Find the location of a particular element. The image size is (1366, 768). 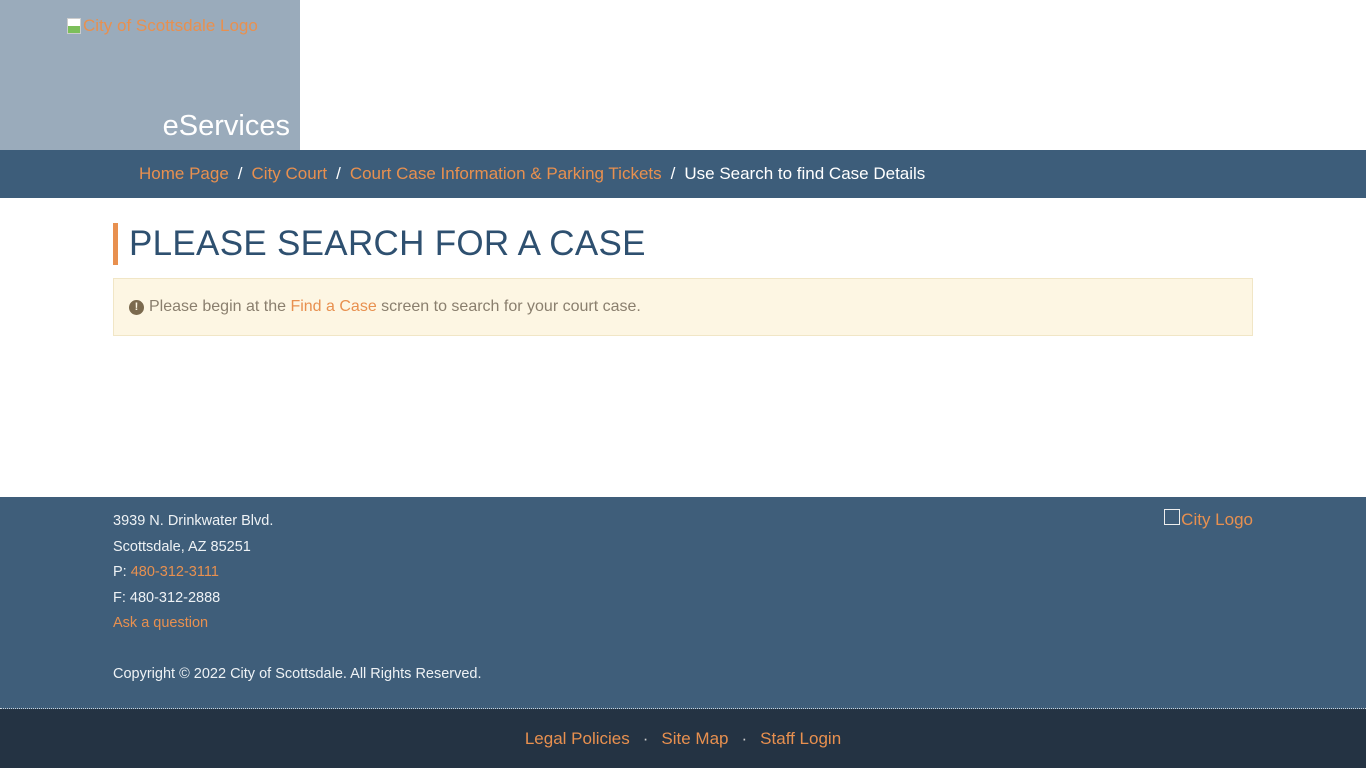

find-a-case-link: Find a Case is located at coordinates (333, 307).